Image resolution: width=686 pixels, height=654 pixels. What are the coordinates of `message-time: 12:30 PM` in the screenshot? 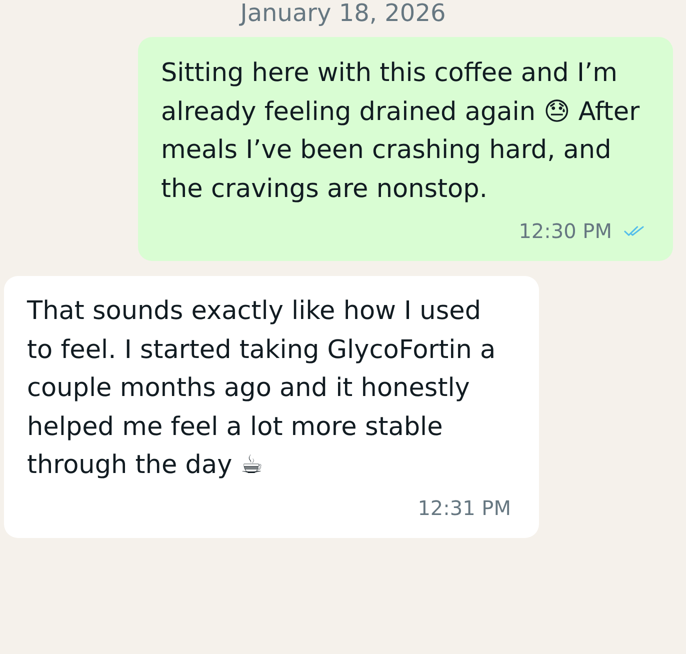 It's located at (565, 231).